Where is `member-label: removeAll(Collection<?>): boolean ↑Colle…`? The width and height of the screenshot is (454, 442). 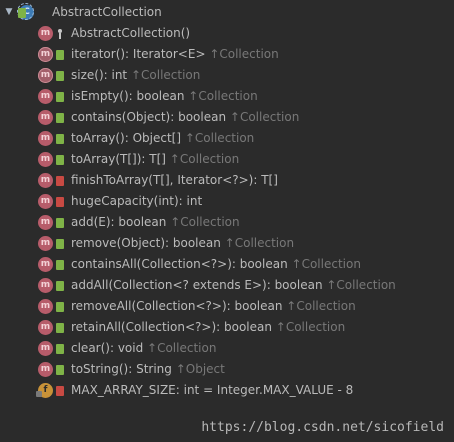 member-label: removeAll(Collection<?>): boolean ↑Colle… is located at coordinates (213, 306).